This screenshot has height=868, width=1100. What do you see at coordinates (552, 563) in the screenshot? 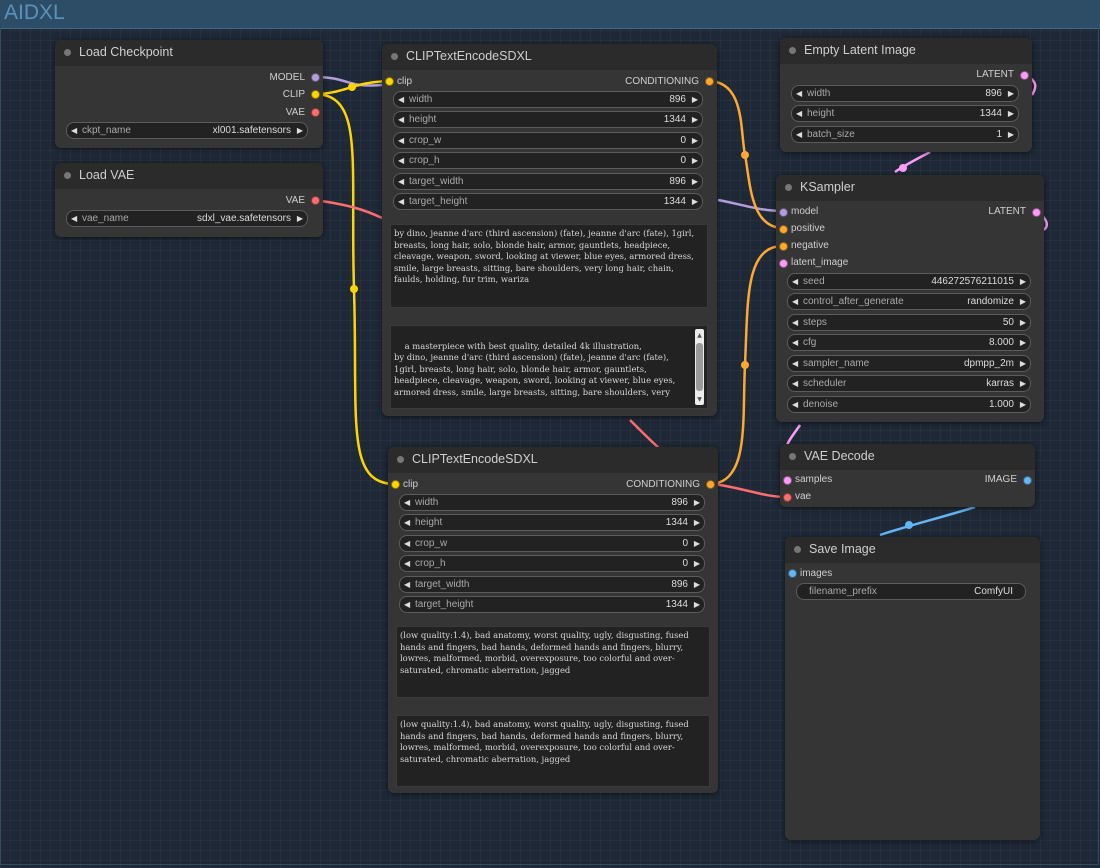
I see `crop-h-number-widget: ◀ crop_h 0 ▶` at bounding box center [552, 563].